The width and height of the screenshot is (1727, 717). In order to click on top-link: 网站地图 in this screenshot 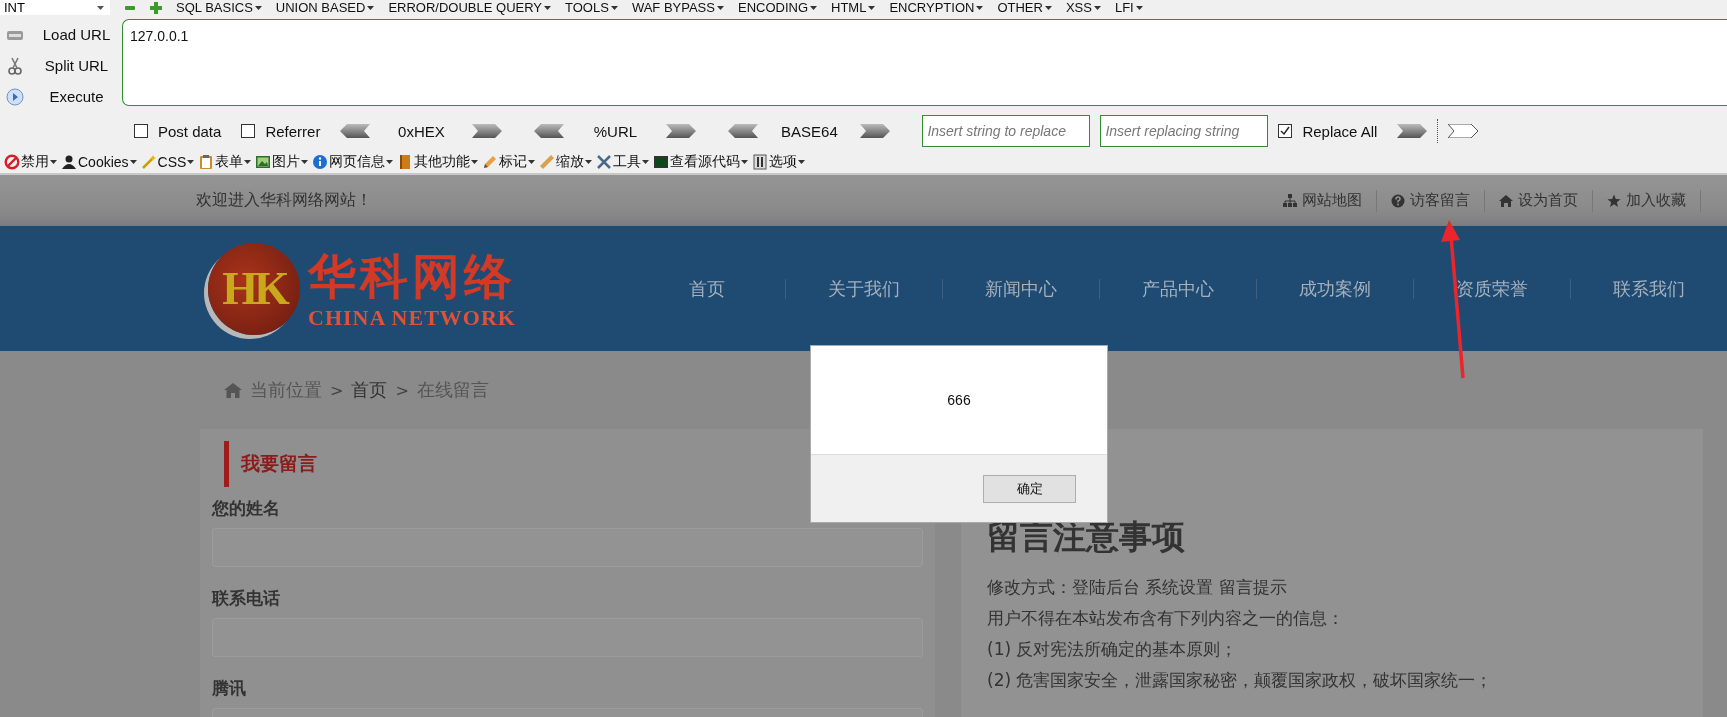, I will do `click(1323, 200)`.